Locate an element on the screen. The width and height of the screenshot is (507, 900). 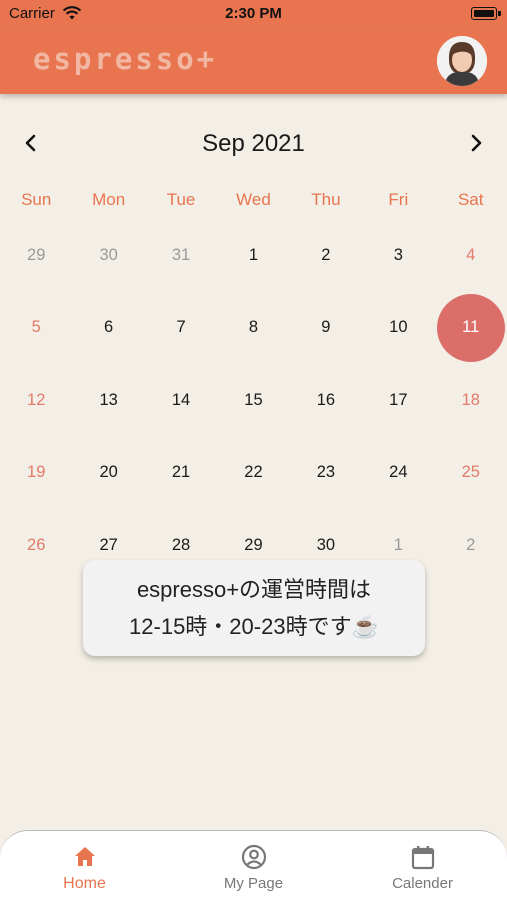
calendar-day: 4 is located at coordinates (471, 255).